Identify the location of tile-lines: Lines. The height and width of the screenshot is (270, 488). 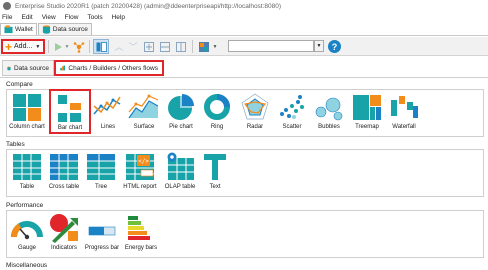
(108, 111).